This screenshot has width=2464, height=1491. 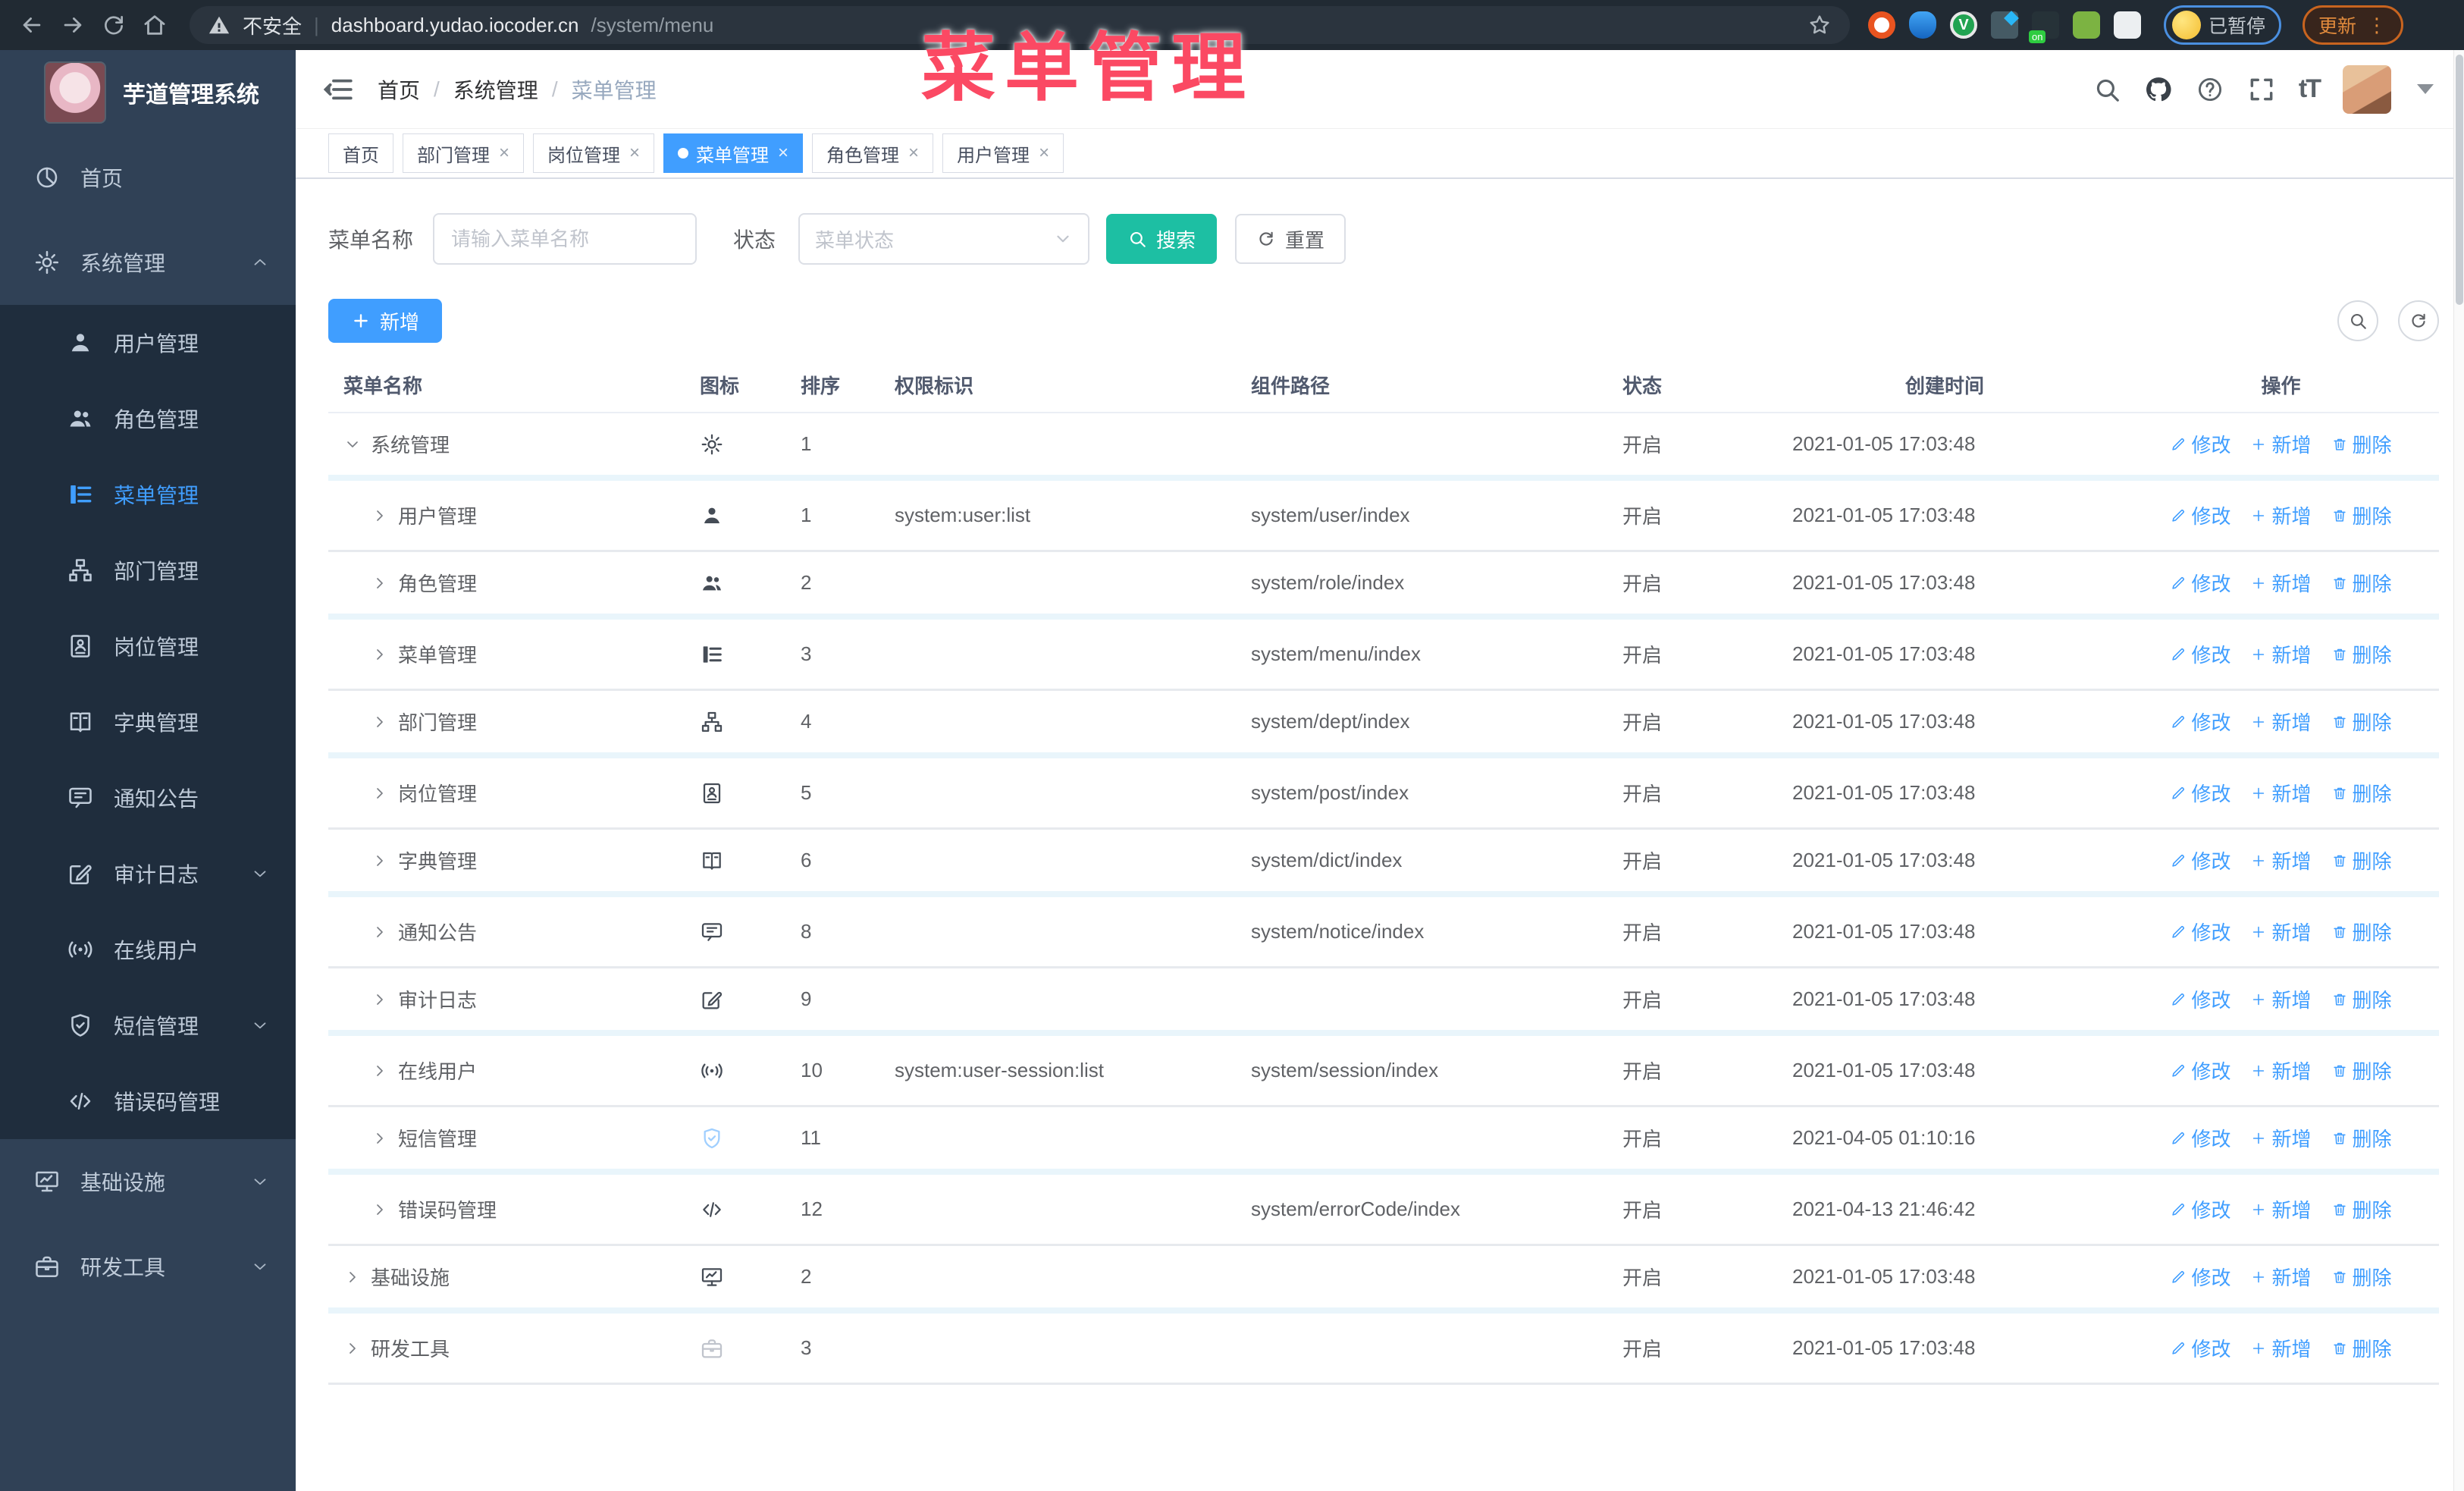 What do you see at coordinates (386, 321) in the screenshot?
I see `add-button: 新增` at bounding box center [386, 321].